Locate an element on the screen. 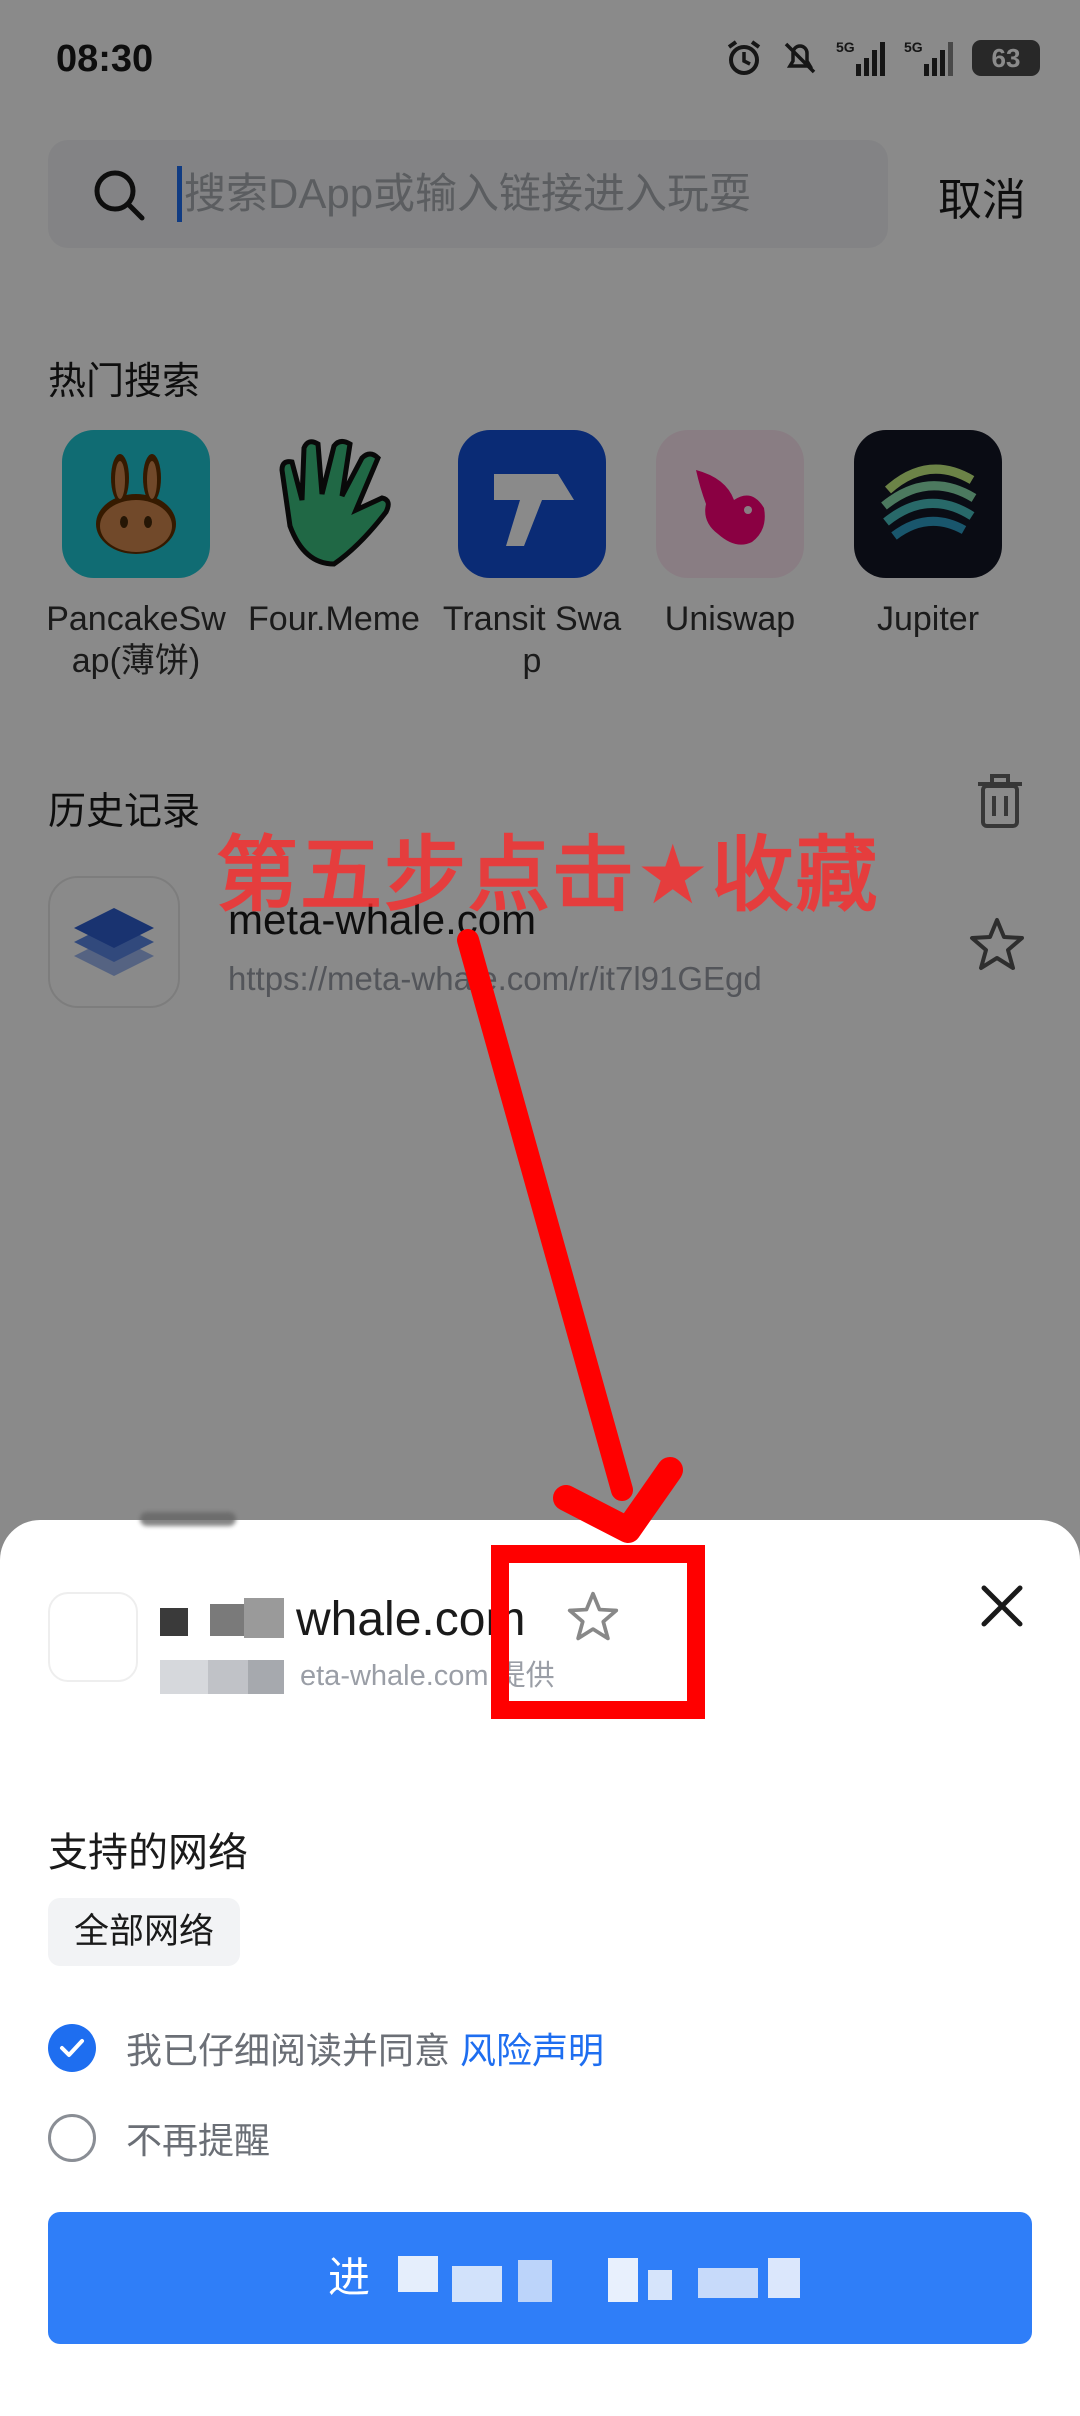  enter-dapp-button: 进 is located at coordinates (540, 2278).